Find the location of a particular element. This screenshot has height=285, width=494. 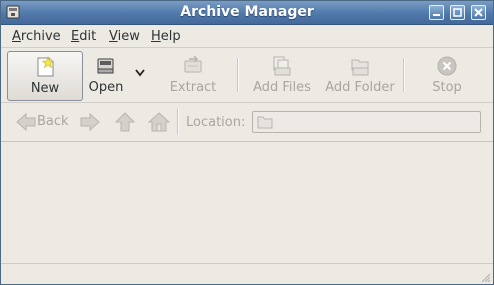

window-title: Archive Manager is located at coordinates (247, 12).